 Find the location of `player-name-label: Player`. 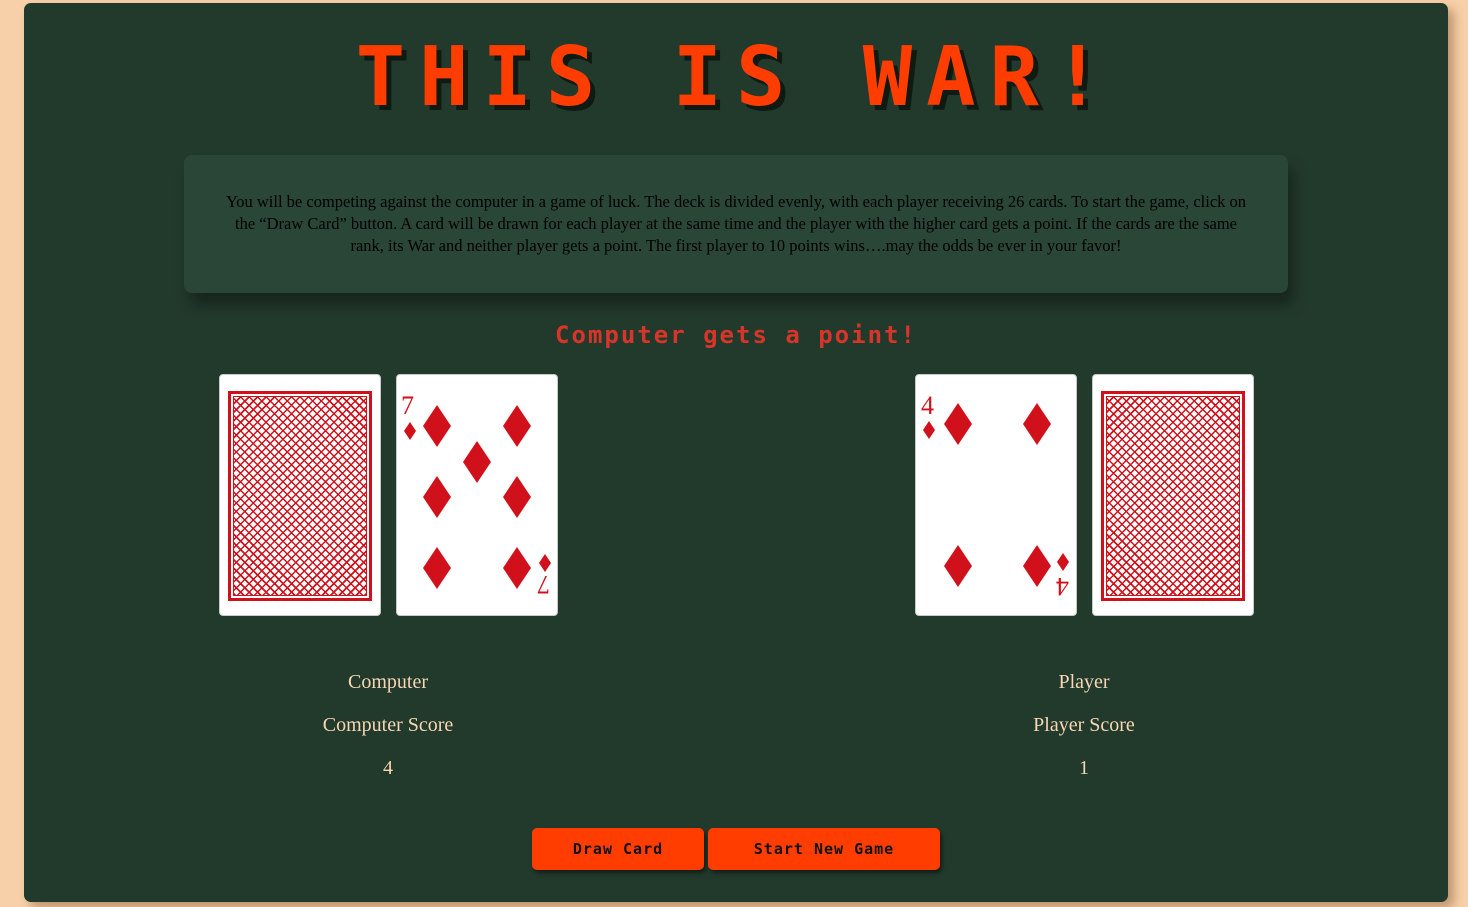

player-name-label: Player is located at coordinates (1084, 682).